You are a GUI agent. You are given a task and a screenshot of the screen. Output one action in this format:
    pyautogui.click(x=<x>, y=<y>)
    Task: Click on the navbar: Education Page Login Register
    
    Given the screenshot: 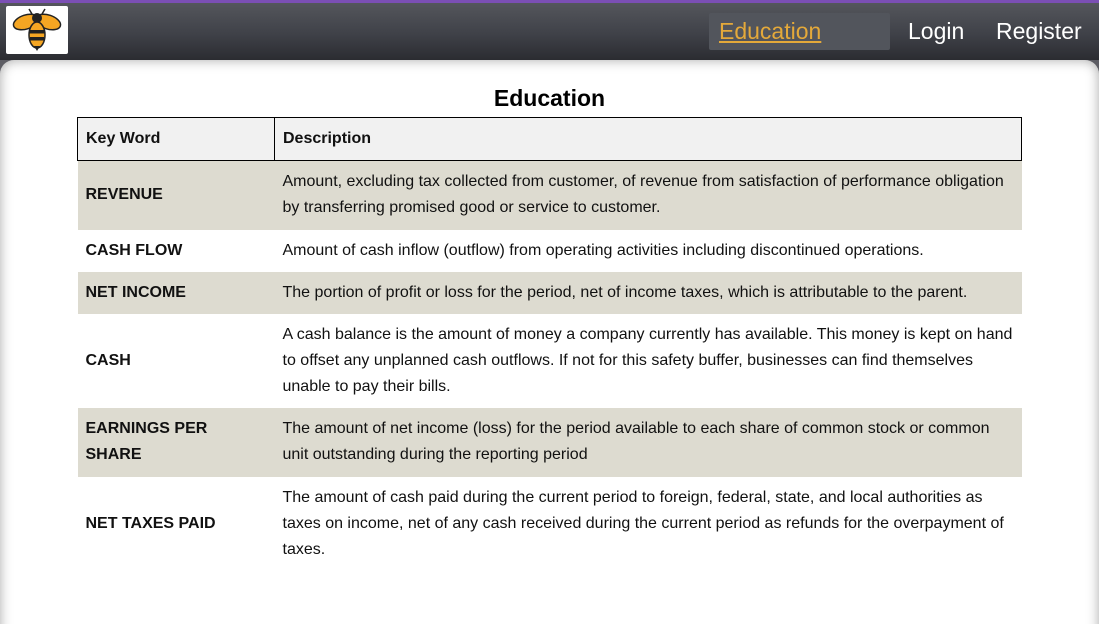 What is the action you would take?
    pyautogui.click(x=549, y=40)
    